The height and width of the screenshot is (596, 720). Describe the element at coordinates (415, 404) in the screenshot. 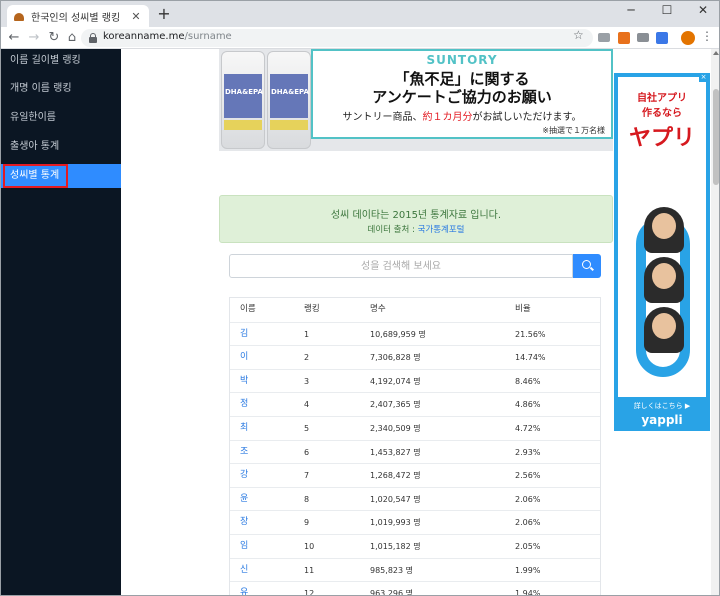

I see `table-row: 정 4 2,407,365 명 4.86%` at that location.